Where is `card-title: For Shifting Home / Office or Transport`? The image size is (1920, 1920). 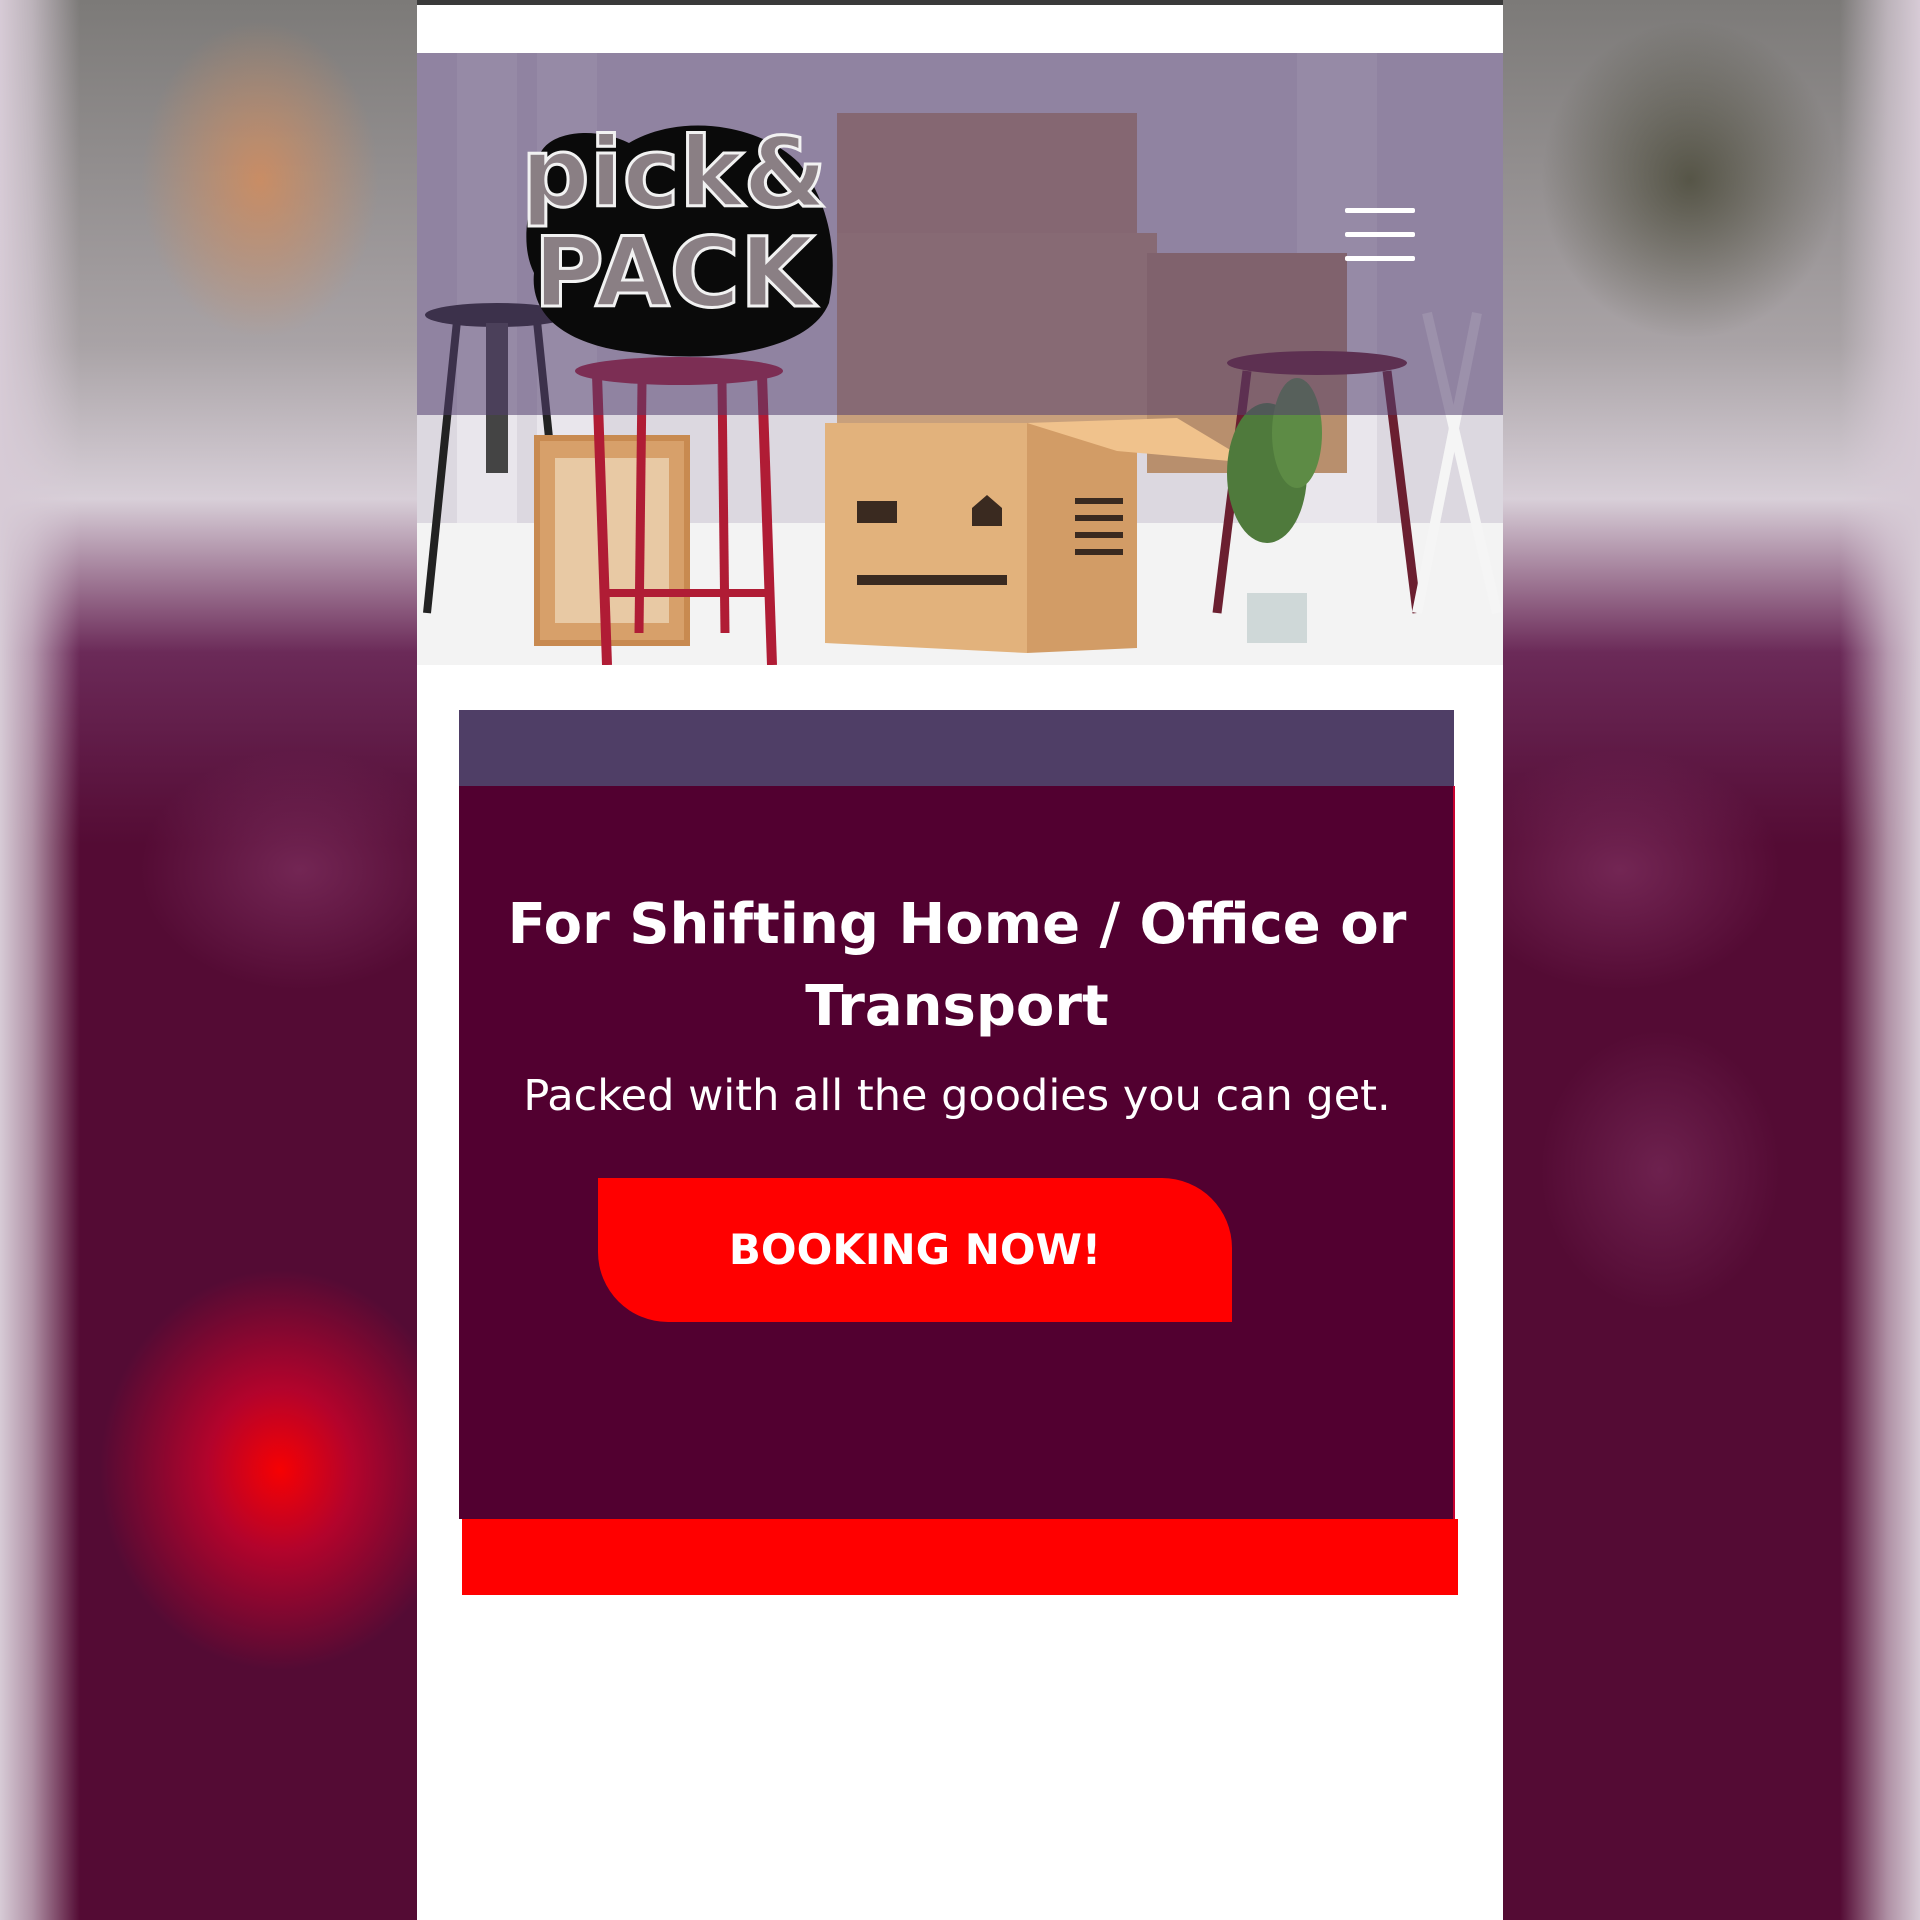 card-title: For Shifting Home / Office or Transport is located at coordinates (957, 965).